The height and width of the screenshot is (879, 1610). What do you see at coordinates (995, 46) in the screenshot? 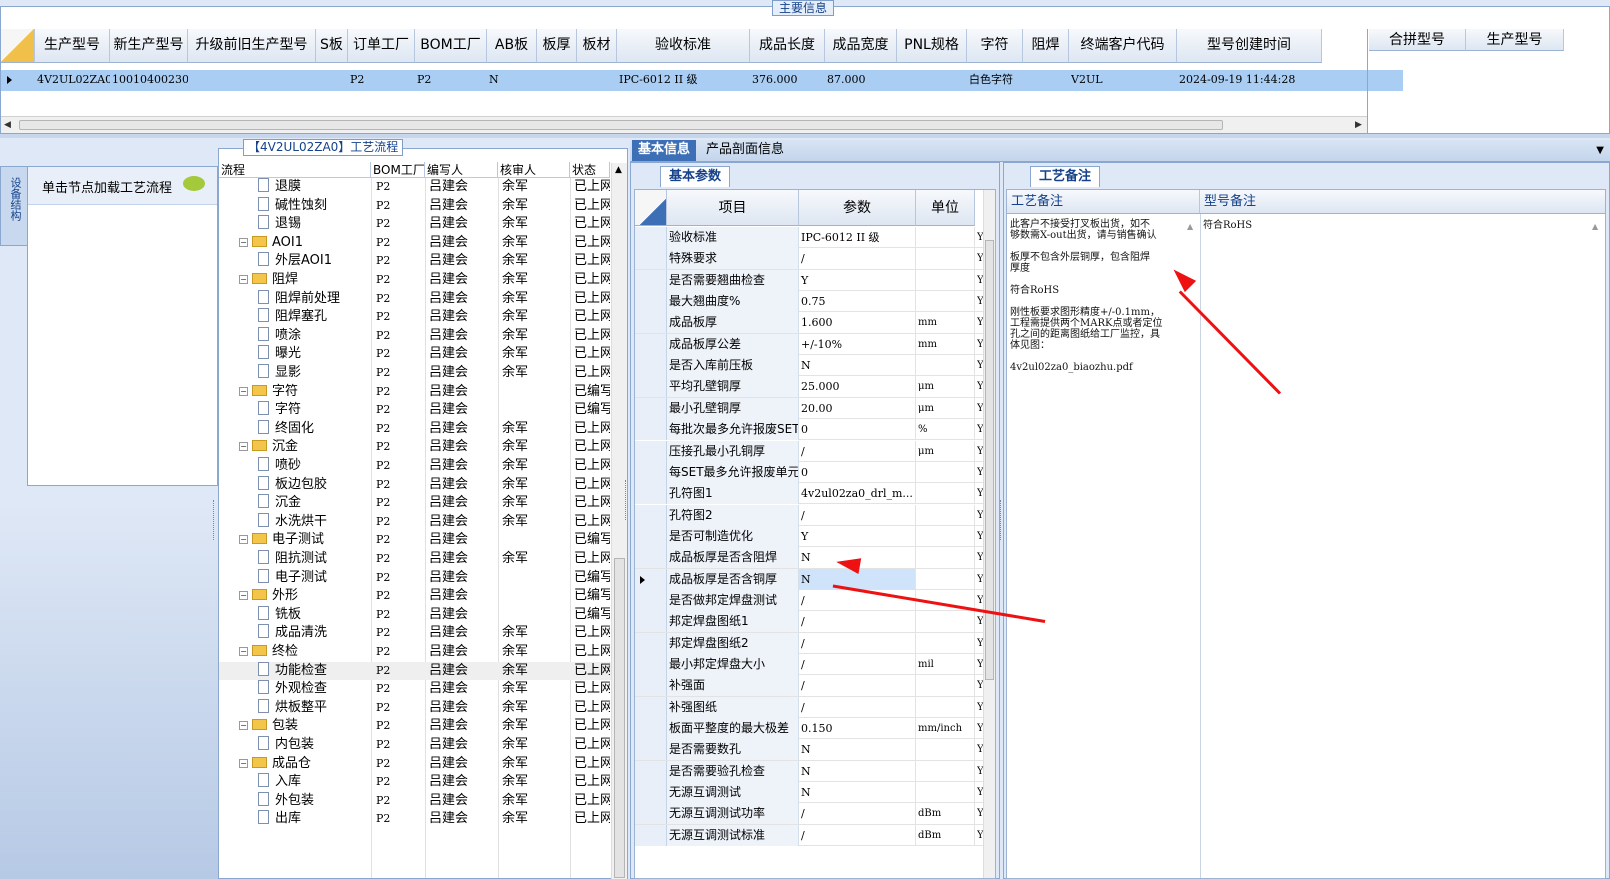
I see `column-header: 字符` at bounding box center [995, 46].